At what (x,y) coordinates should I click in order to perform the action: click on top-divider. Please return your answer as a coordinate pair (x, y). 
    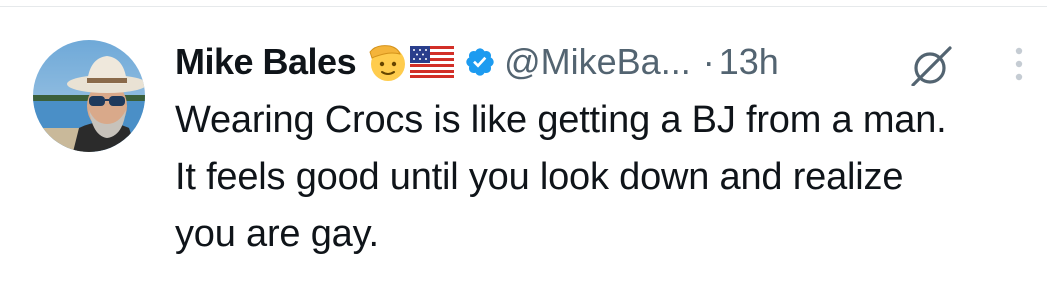
    Looking at the image, I should click on (523, 6).